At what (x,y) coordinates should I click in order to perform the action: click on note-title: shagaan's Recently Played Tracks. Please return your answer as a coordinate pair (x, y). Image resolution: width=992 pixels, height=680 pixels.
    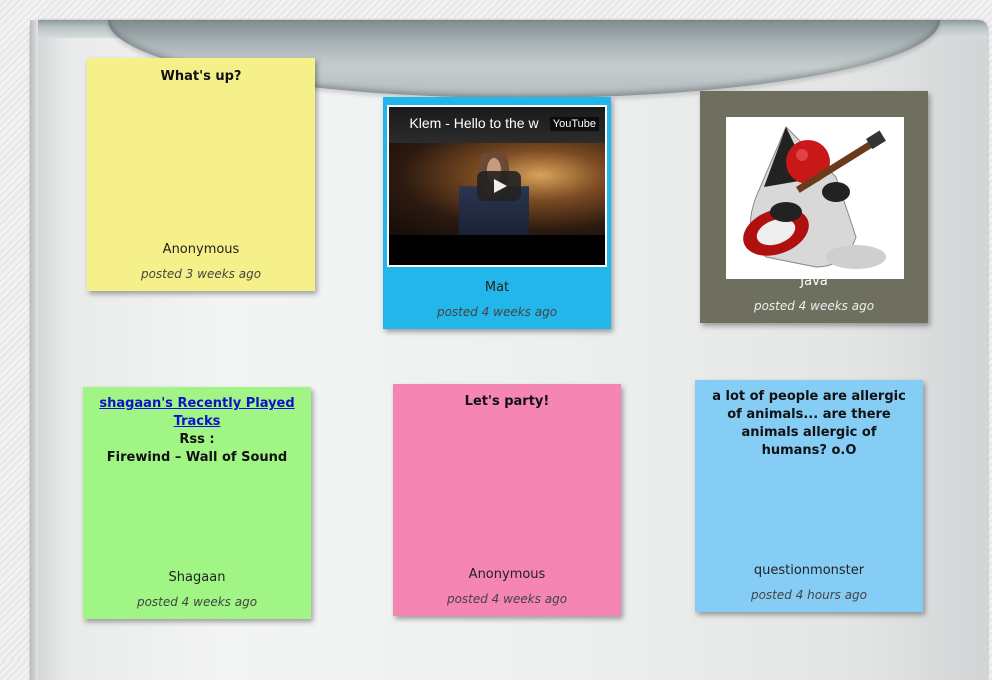
    Looking at the image, I should click on (197, 413).